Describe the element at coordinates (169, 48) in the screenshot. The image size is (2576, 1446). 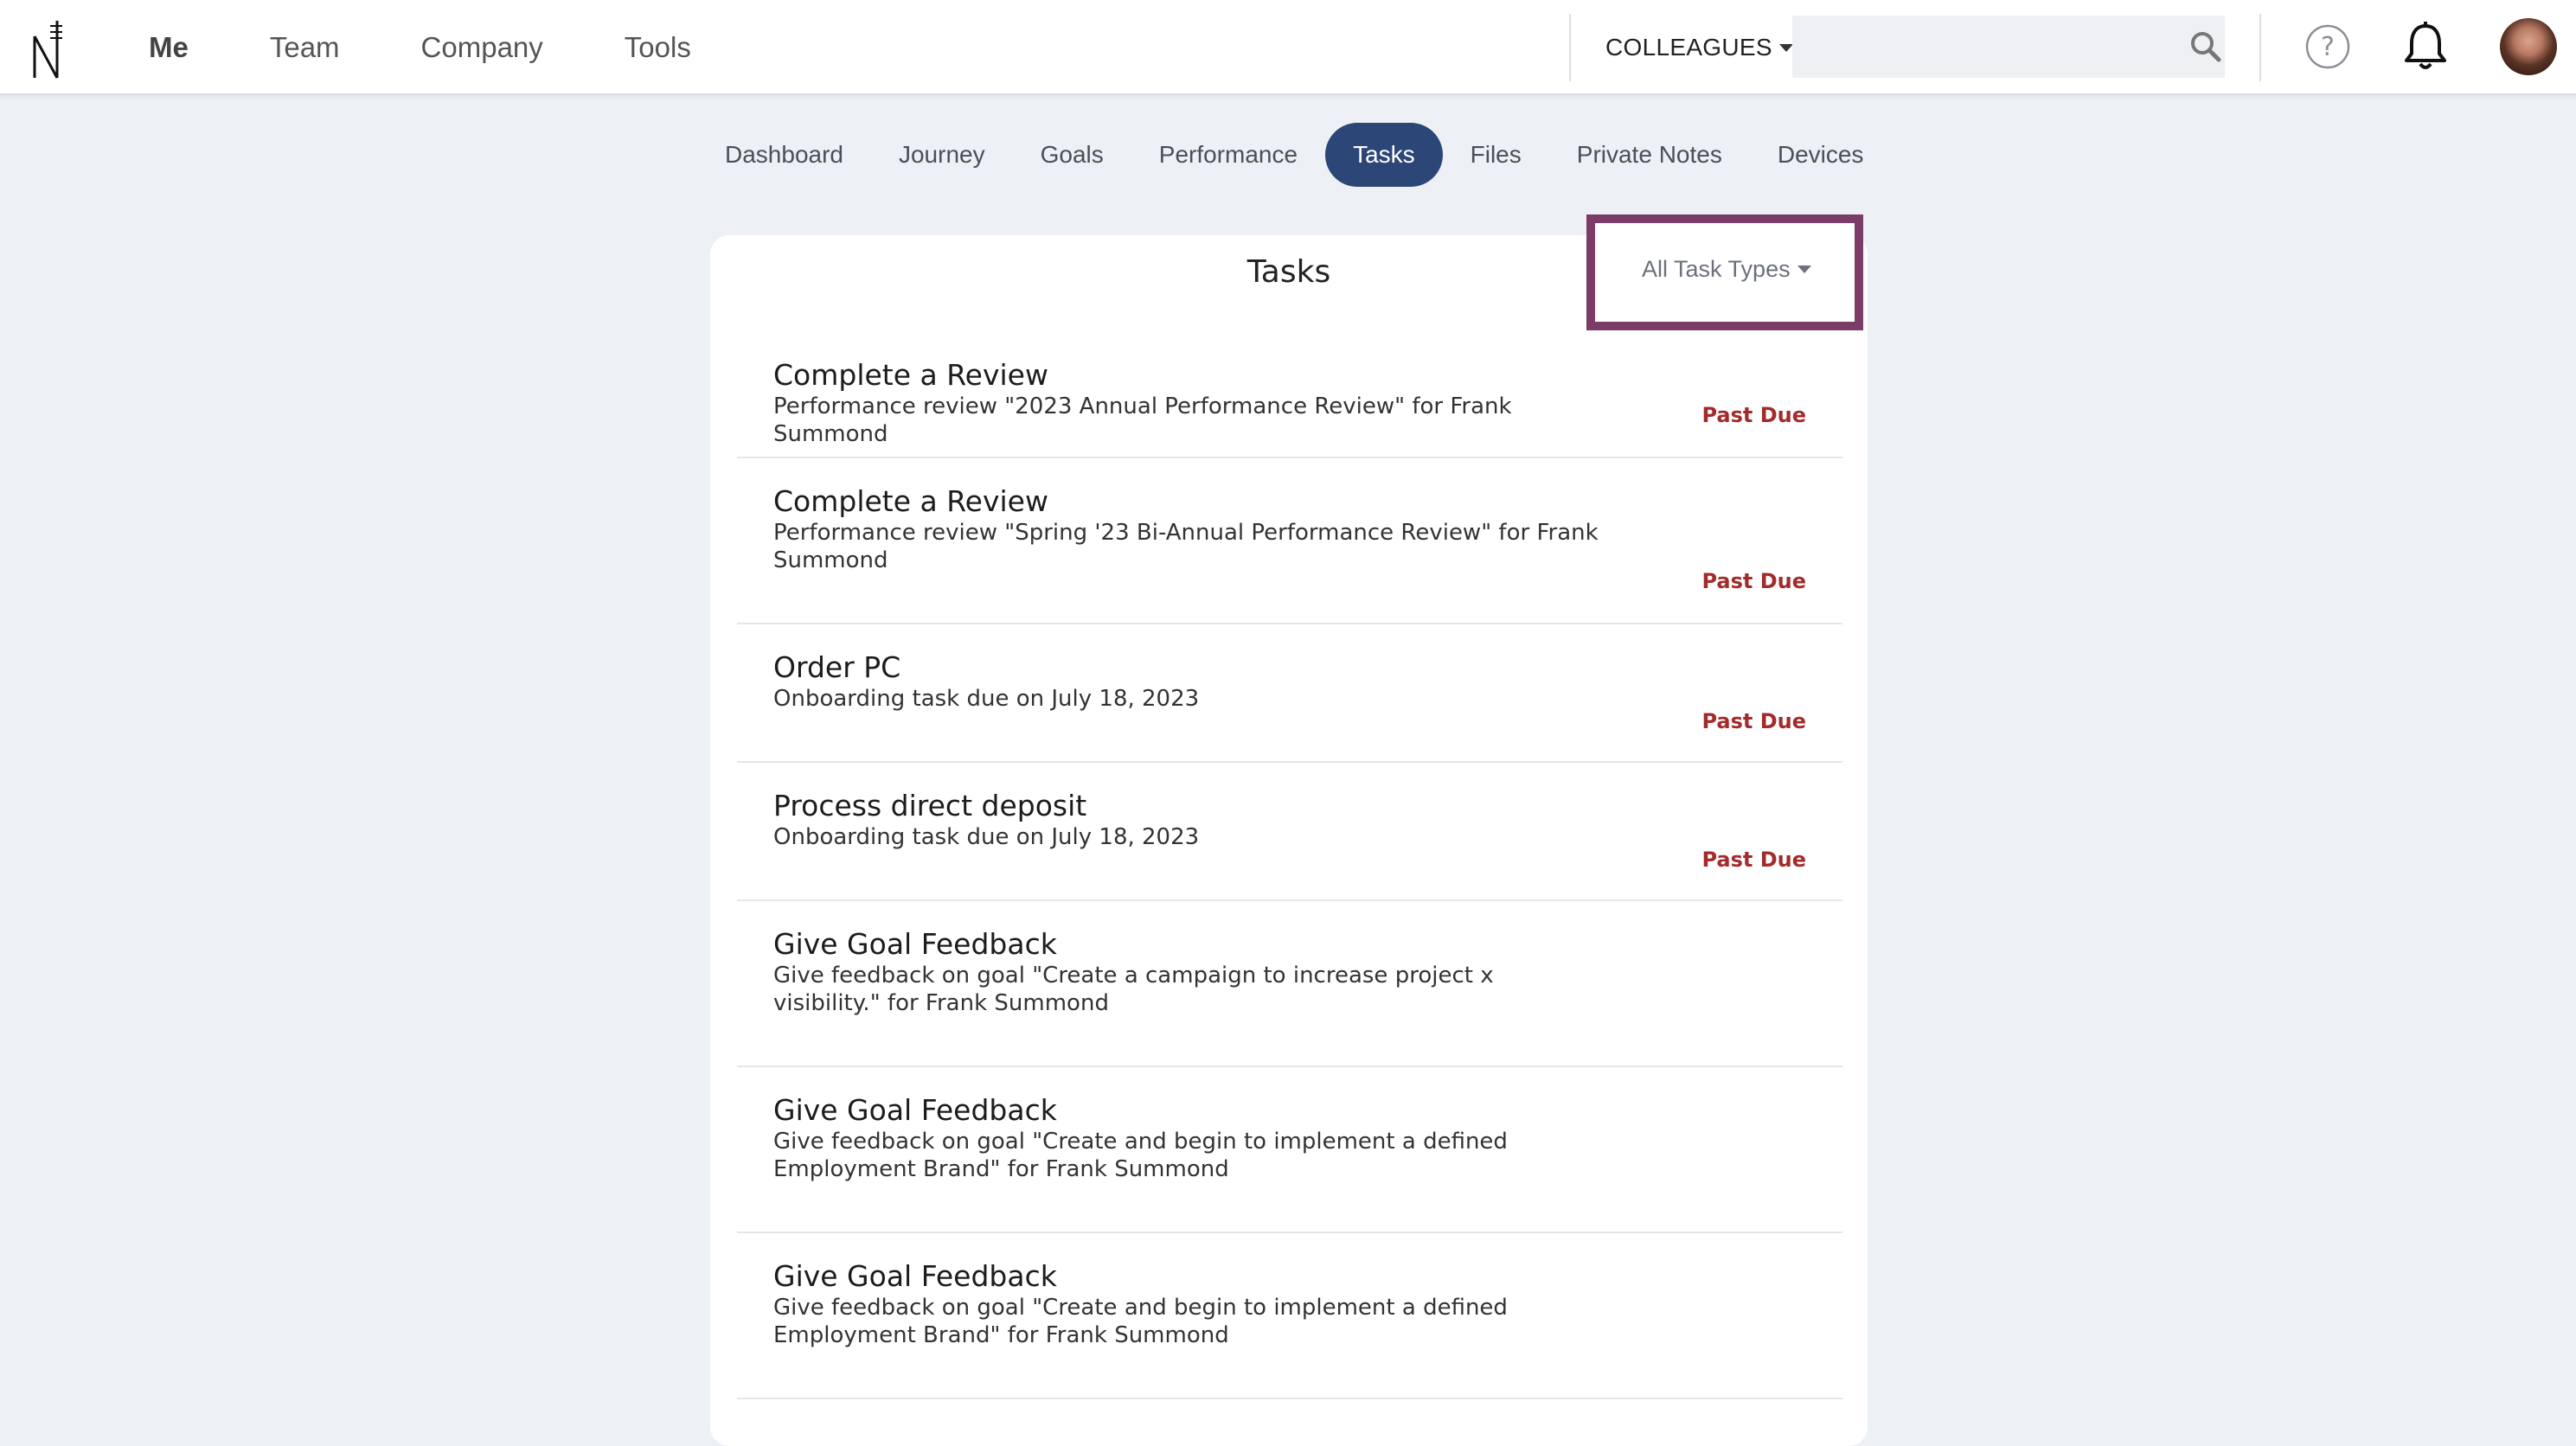
I see `nav-me: Me` at that location.